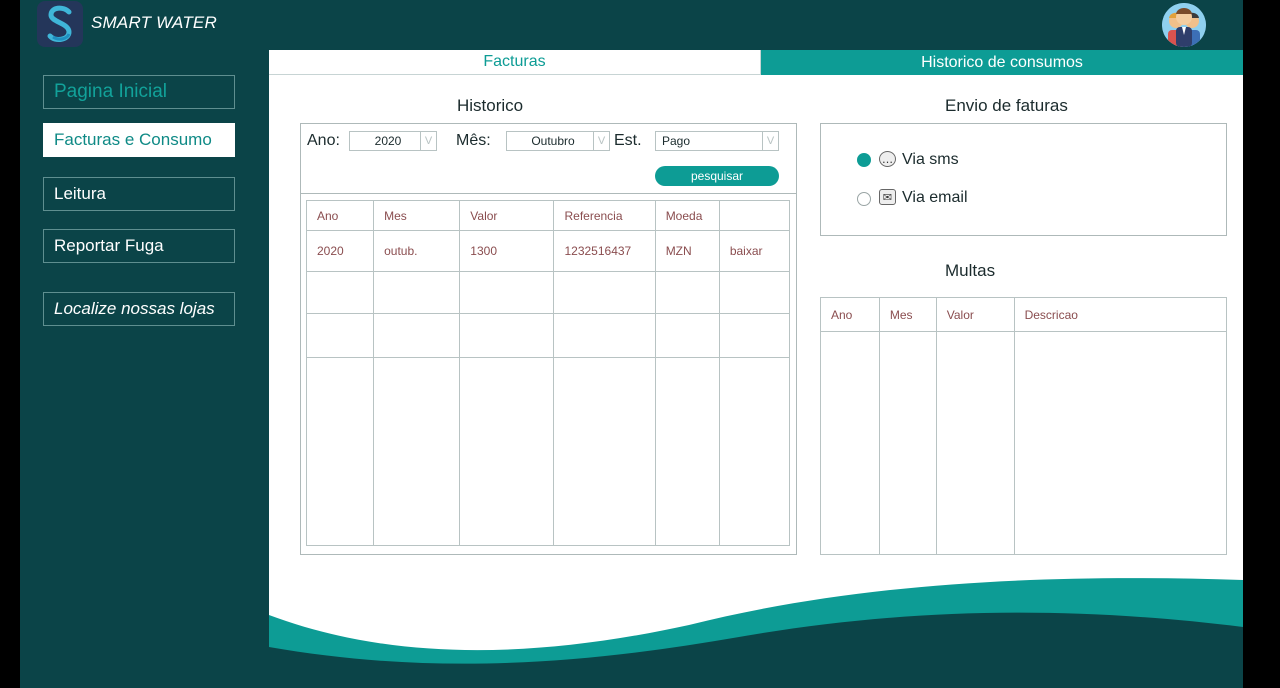 Image resolution: width=1280 pixels, height=688 pixels. I want to click on column-header: Descricao, so click(1120, 314).